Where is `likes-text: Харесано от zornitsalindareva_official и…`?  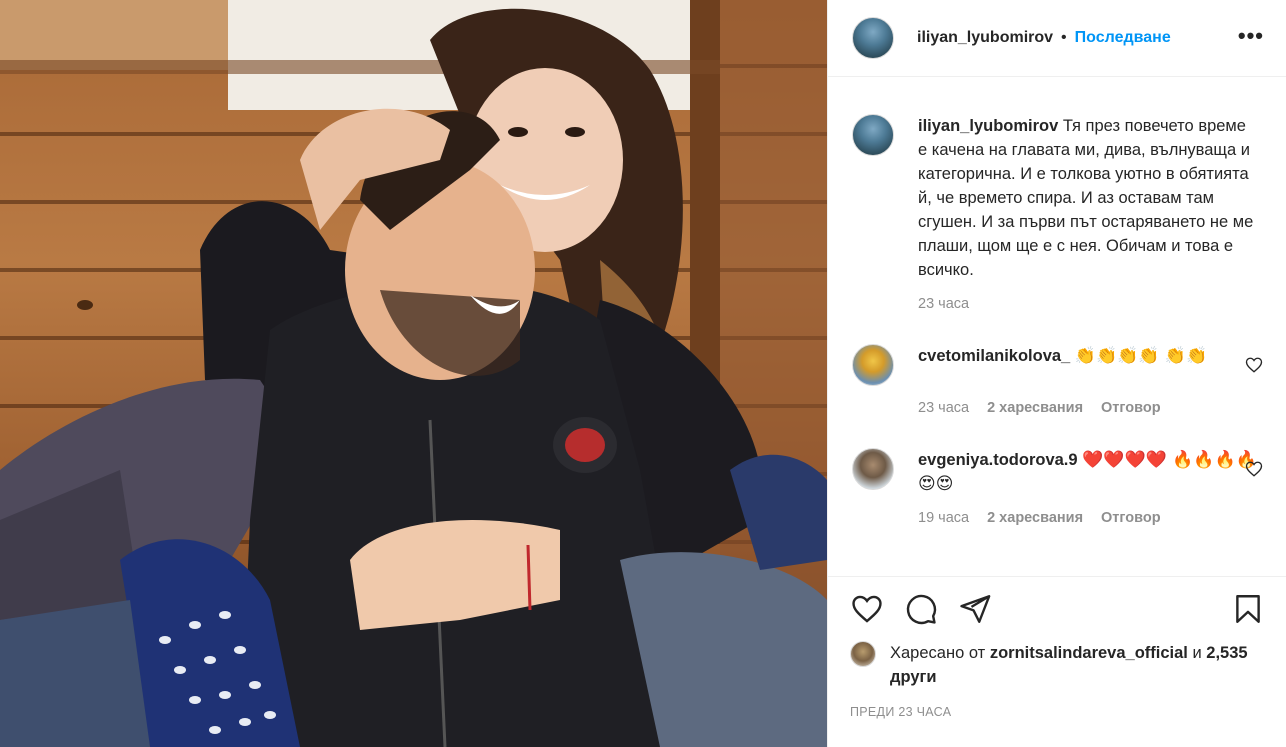
likes-text: Харесано от zornitsalindareva_official и… is located at coordinates (1077, 665).